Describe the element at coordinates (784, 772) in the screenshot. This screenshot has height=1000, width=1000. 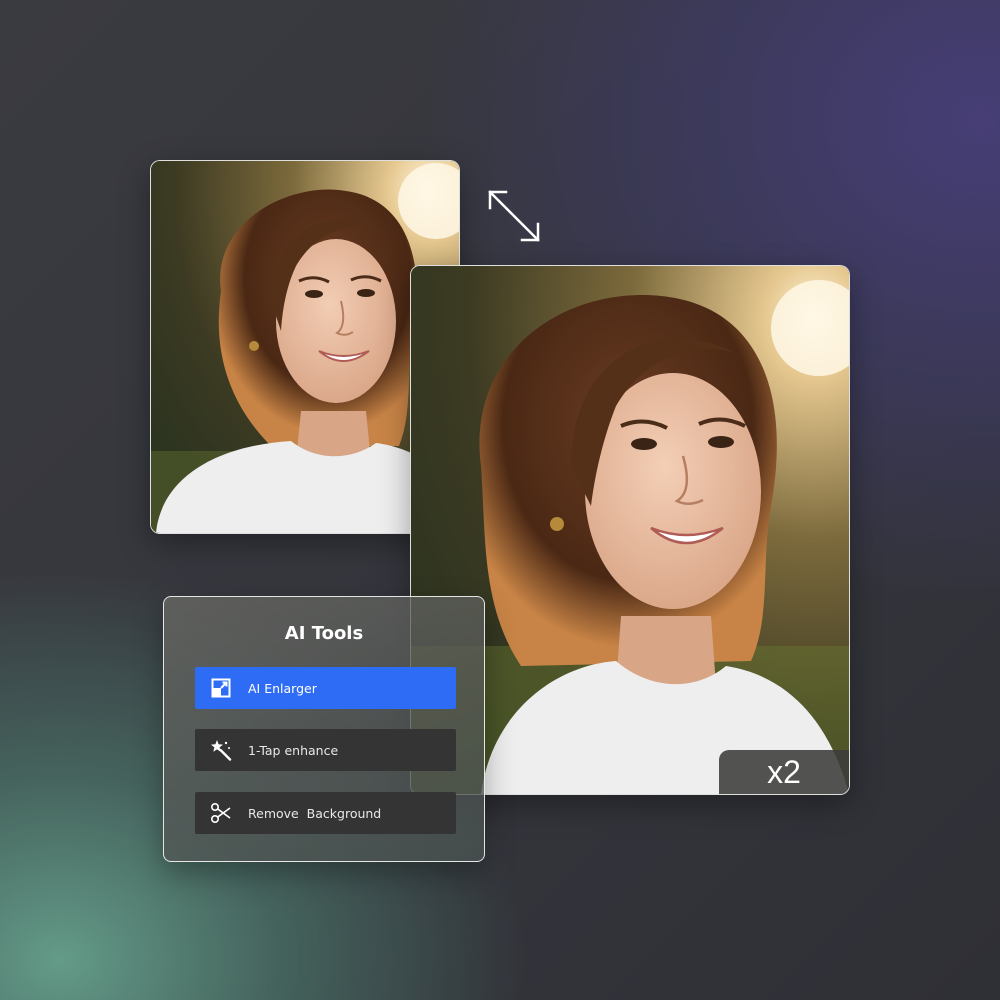
I see `scale-badge: x2` at that location.